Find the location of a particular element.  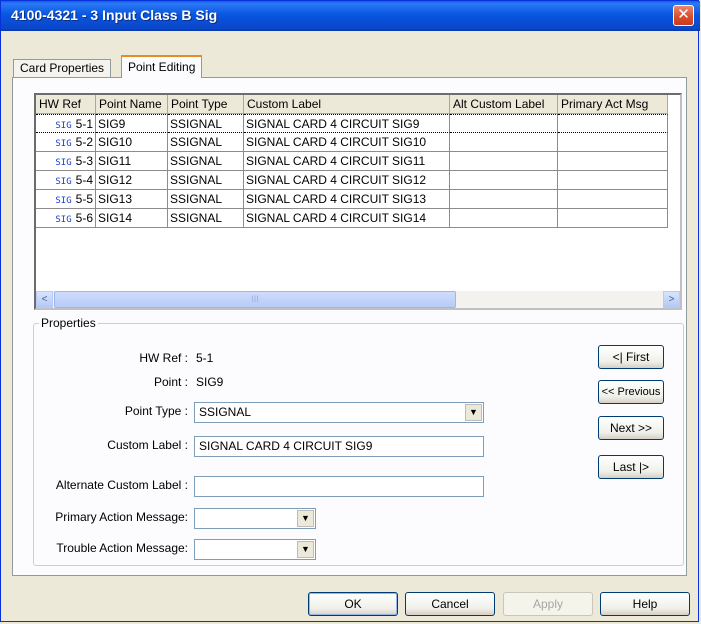

hw-ref-value: 5-2 is located at coordinates (84, 142).